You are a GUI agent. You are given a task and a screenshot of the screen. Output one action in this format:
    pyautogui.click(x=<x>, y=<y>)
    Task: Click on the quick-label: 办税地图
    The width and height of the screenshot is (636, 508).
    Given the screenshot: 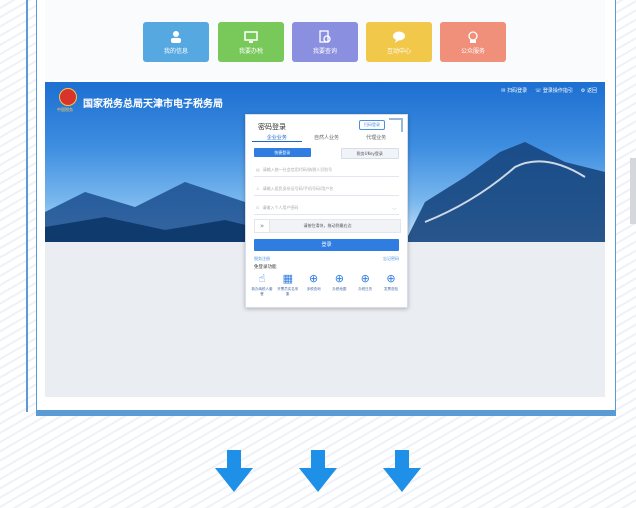 What is the action you would take?
    pyautogui.click(x=339, y=289)
    